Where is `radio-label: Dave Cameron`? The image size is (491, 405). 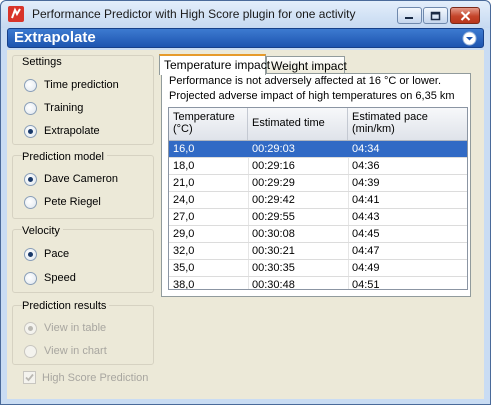 radio-label: Dave Cameron is located at coordinates (81, 179).